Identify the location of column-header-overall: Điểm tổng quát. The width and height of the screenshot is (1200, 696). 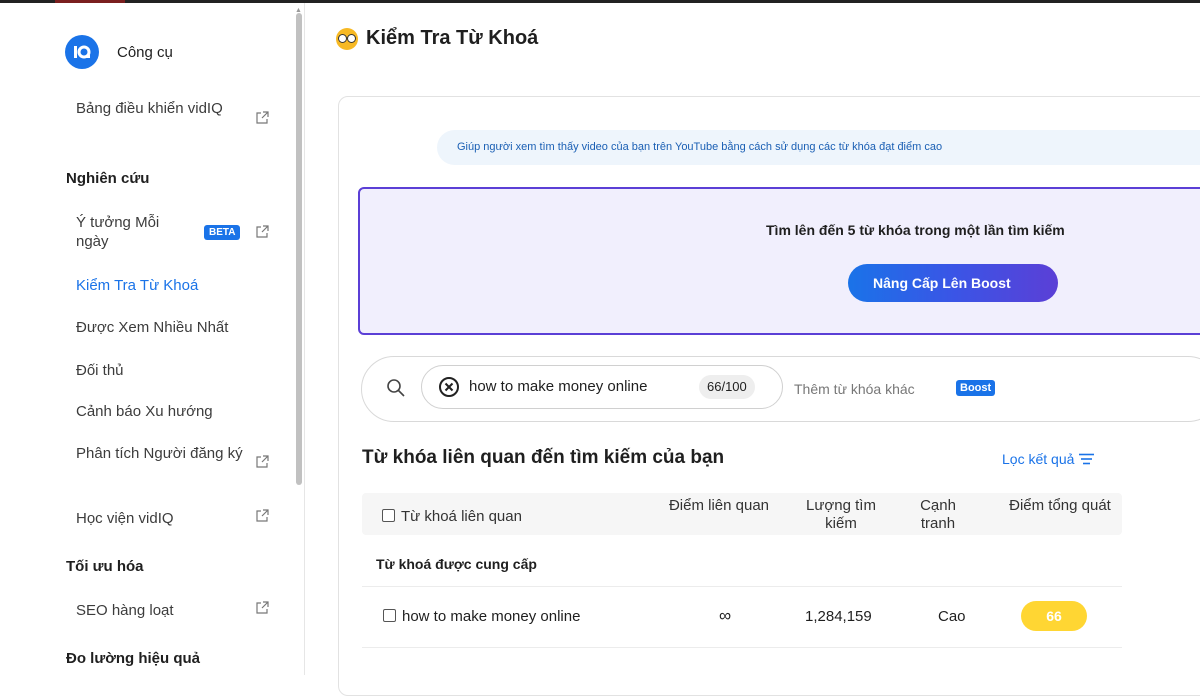
(1060, 506).